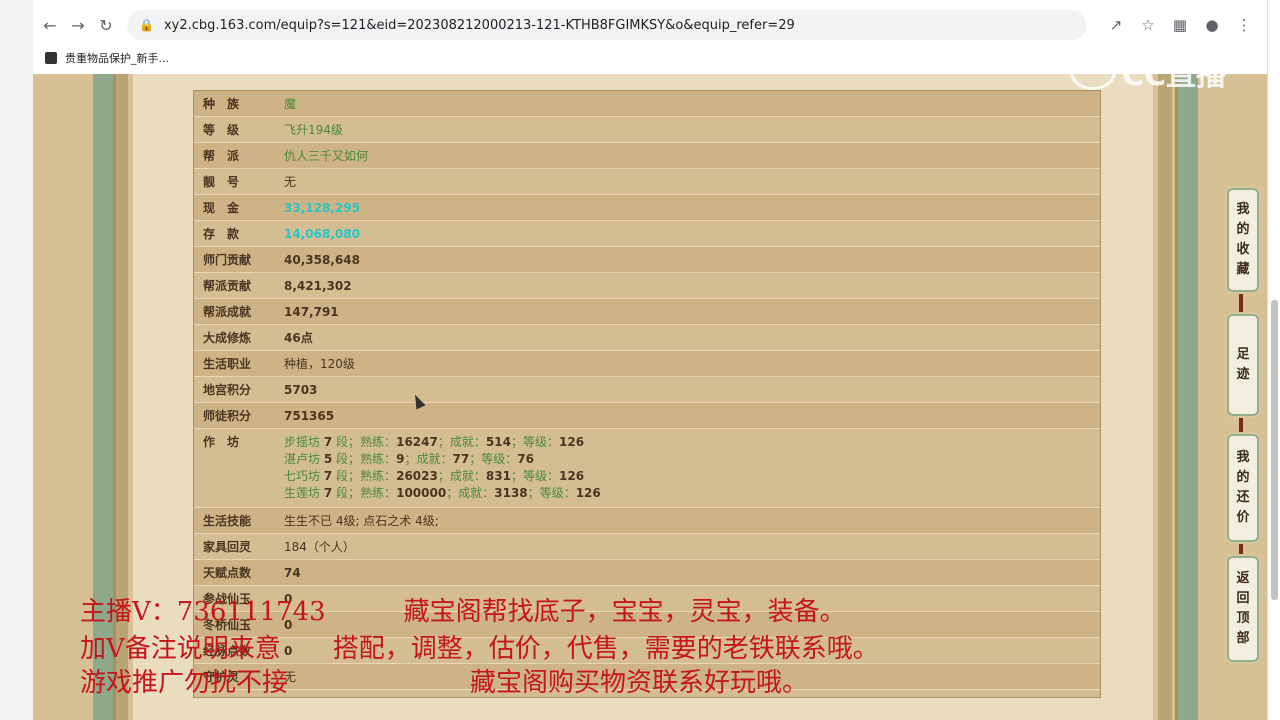  Describe the element at coordinates (647, 338) in the screenshot. I see `info-row-cultivation: 大成修炼 46点` at that location.